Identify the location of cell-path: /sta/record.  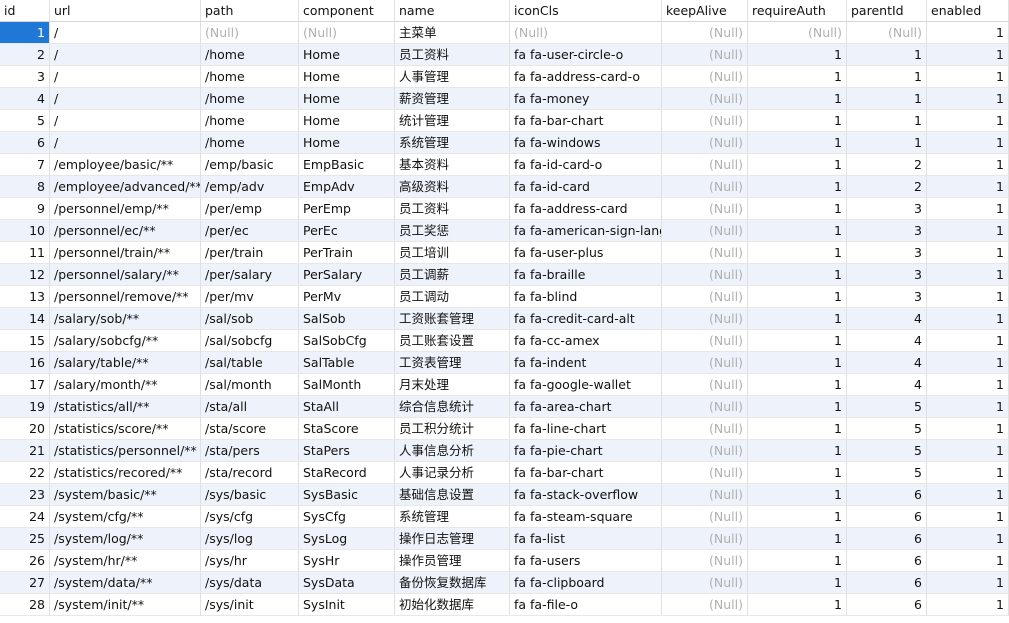
(250, 473).